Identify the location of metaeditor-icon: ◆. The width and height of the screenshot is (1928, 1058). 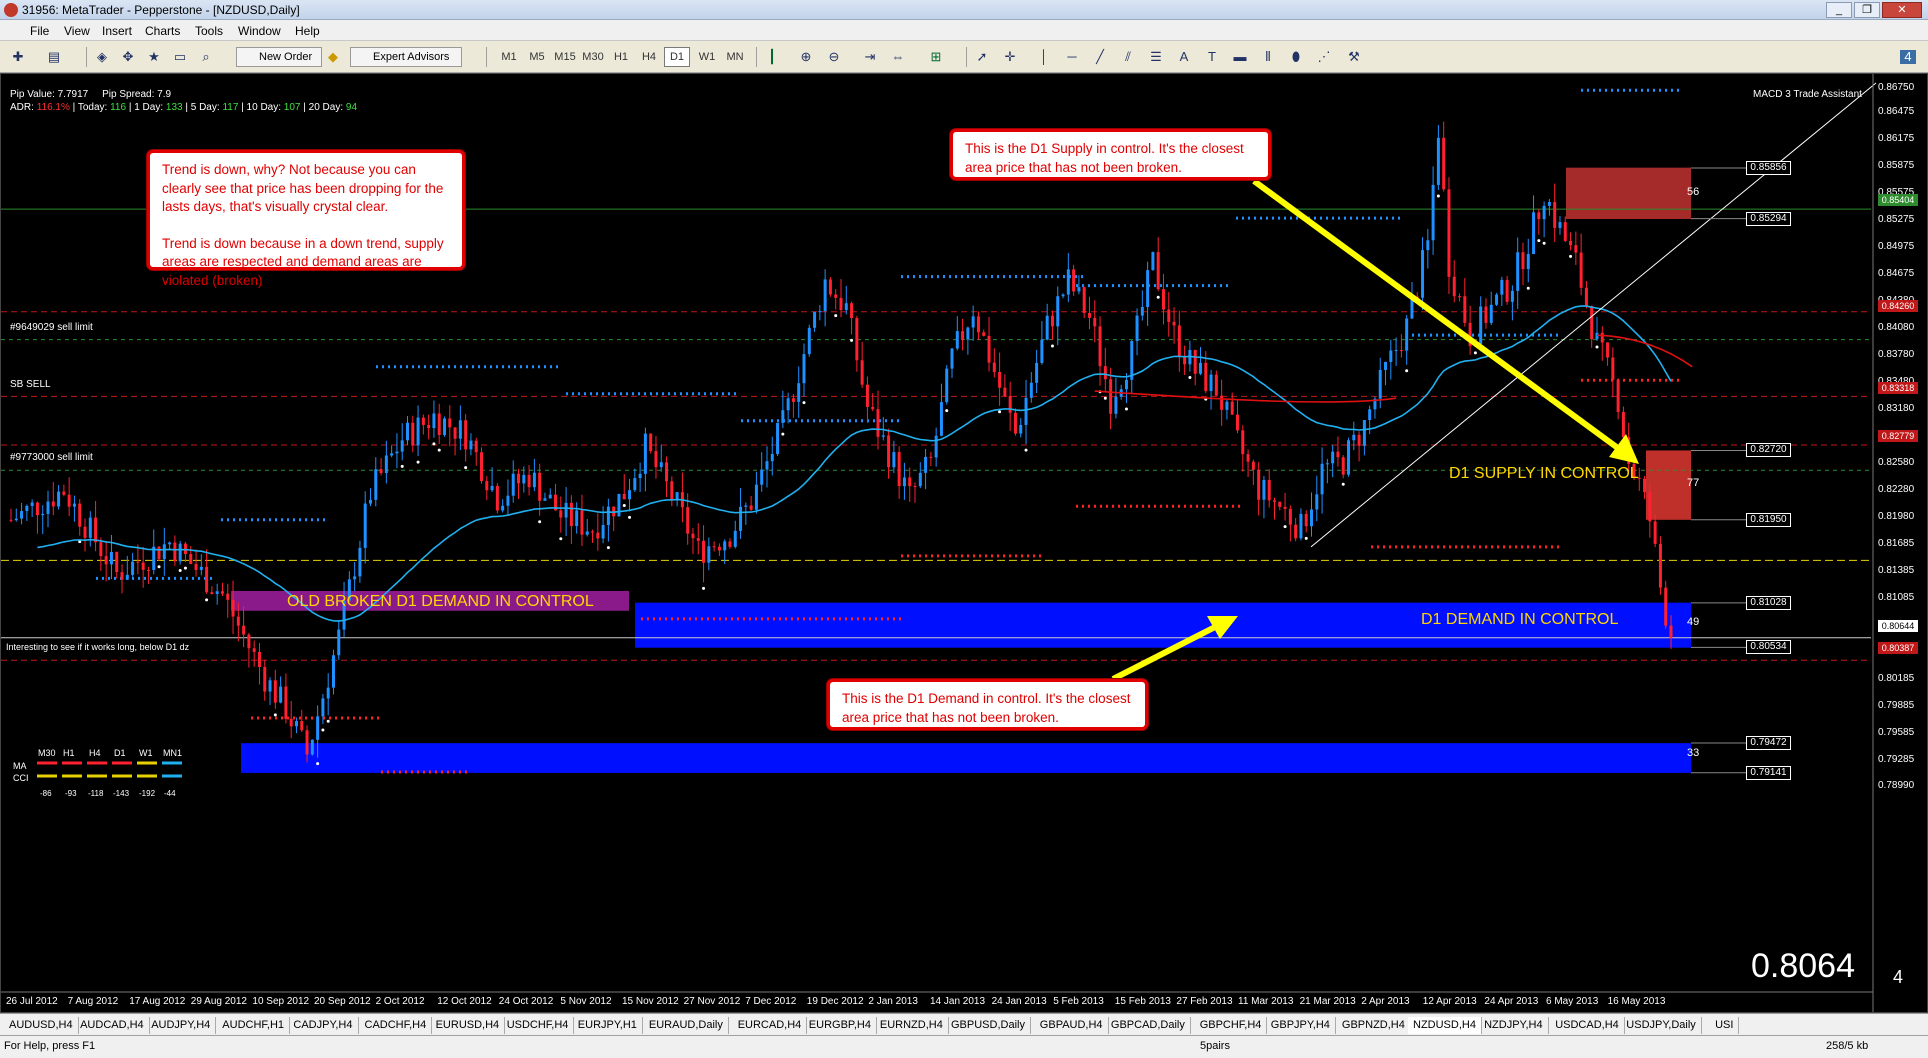
(333, 57).